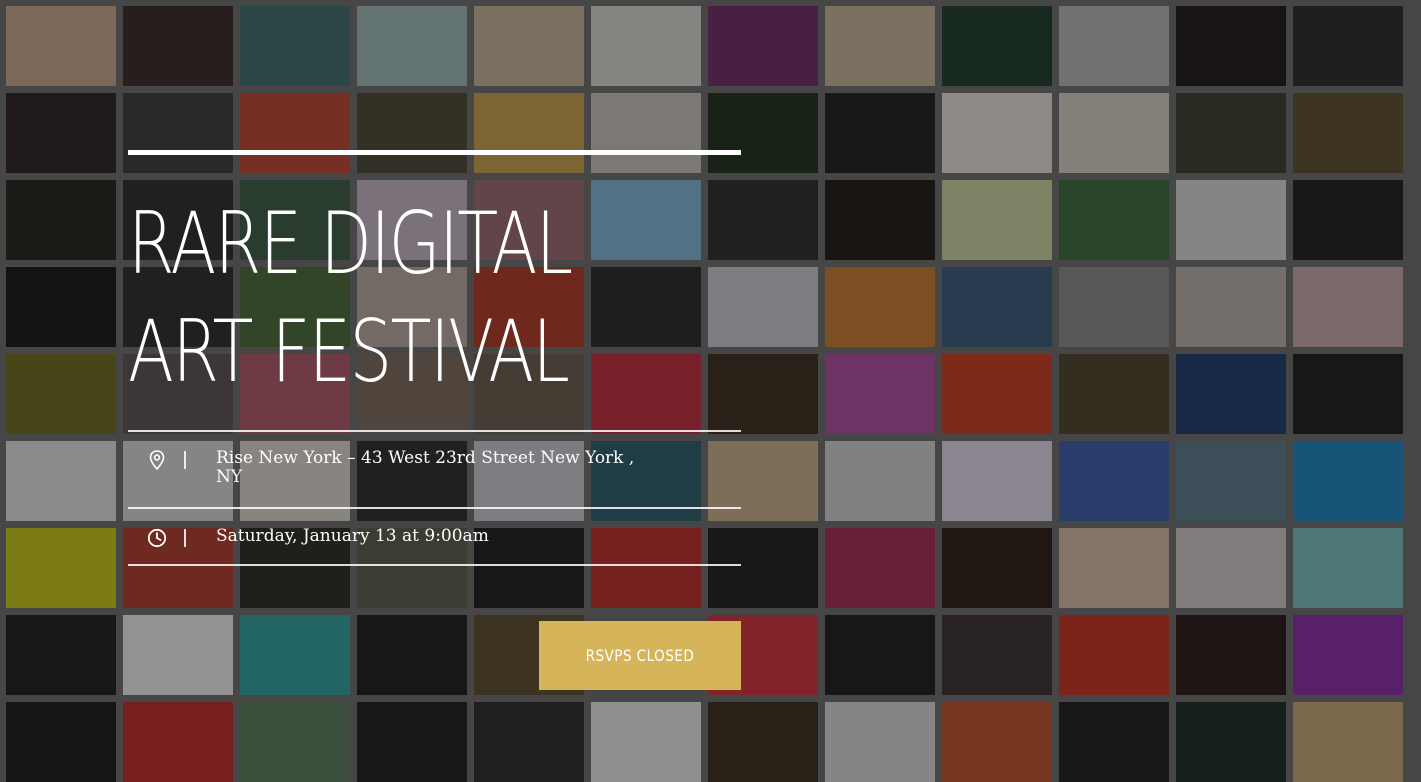 The width and height of the screenshot is (1421, 782). I want to click on rsvp-closed-button: RSVPS CLOSED, so click(640, 655).